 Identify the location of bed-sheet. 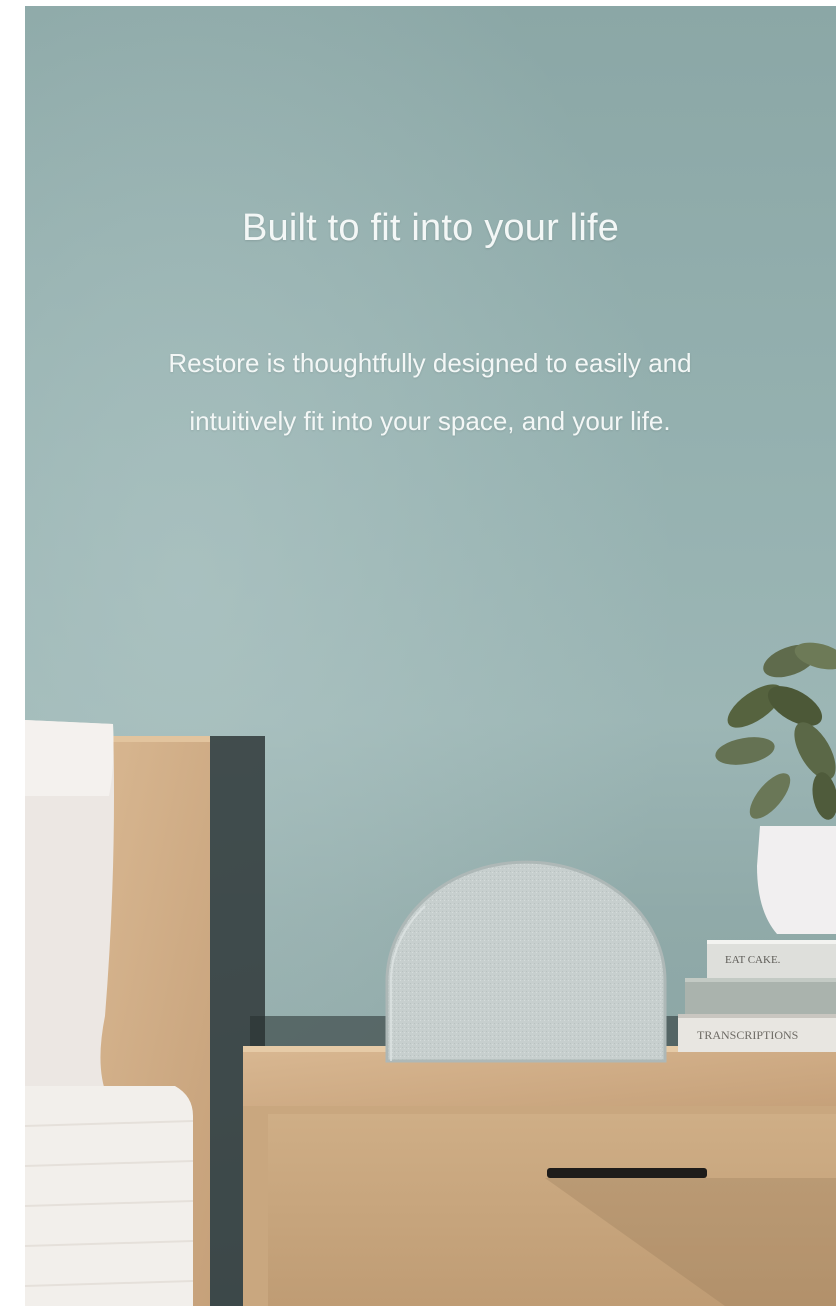
(109, 1196).